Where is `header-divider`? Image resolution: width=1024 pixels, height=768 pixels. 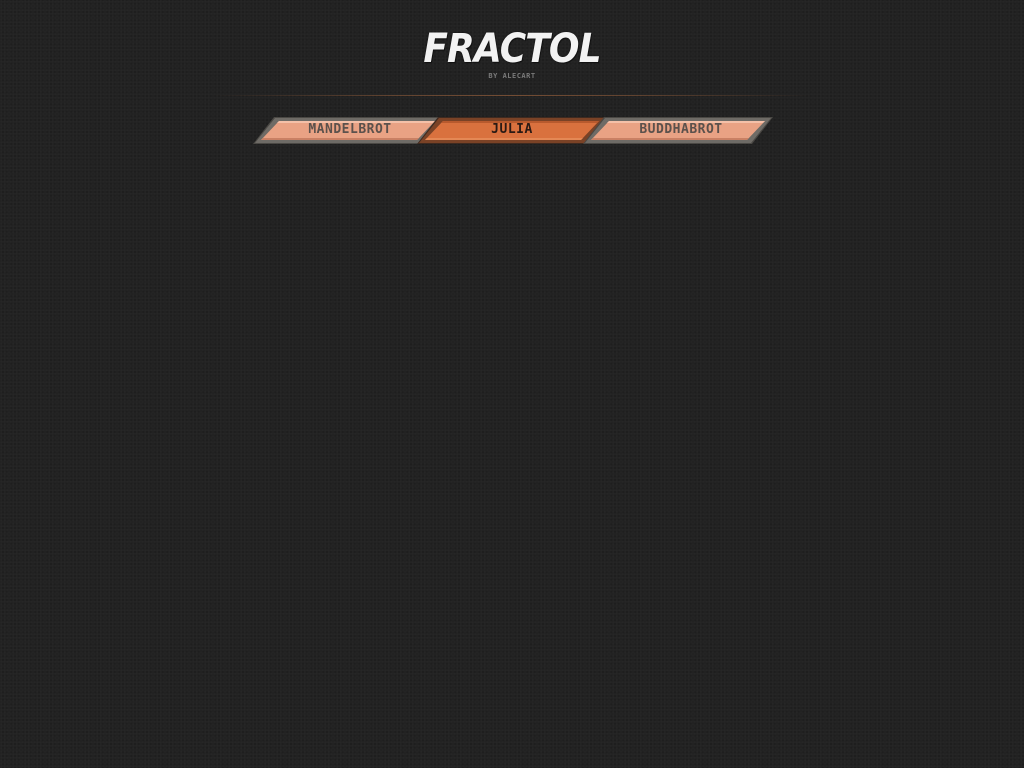 header-divider is located at coordinates (512, 95).